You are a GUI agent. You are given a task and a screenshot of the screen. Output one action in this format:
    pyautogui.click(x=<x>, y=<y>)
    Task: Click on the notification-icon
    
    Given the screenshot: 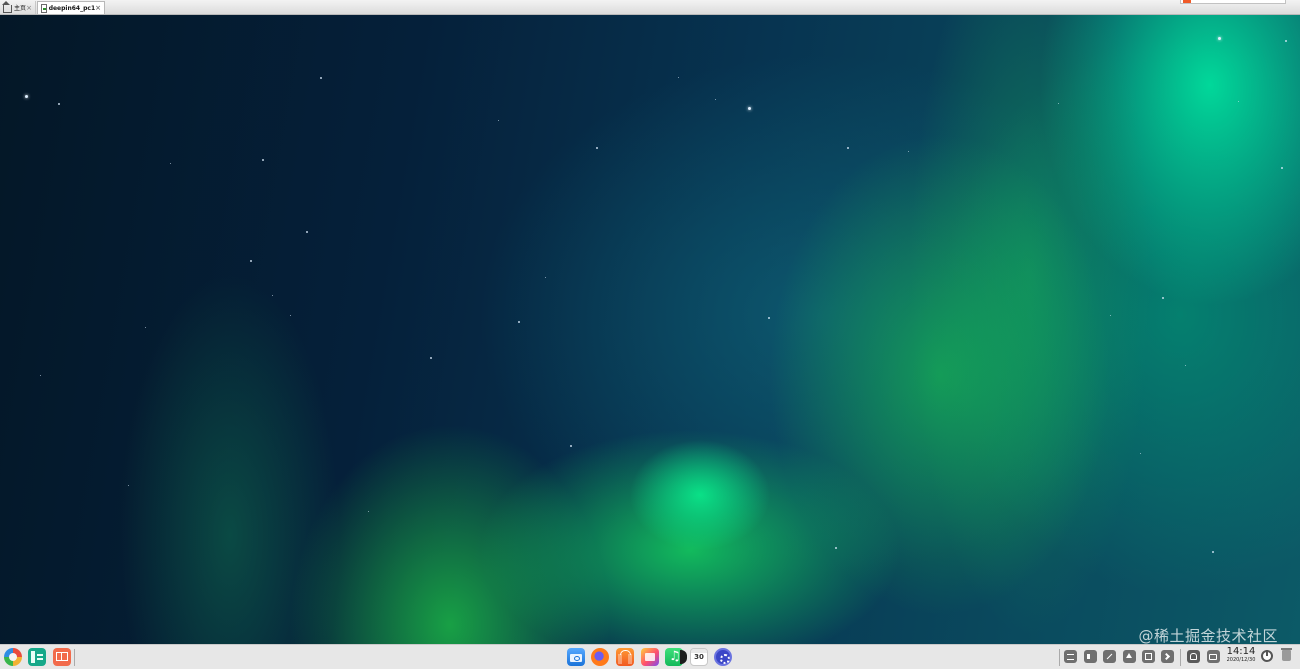 What is the action you would take?
    pyautogui.click(x=1193, y=656)
    